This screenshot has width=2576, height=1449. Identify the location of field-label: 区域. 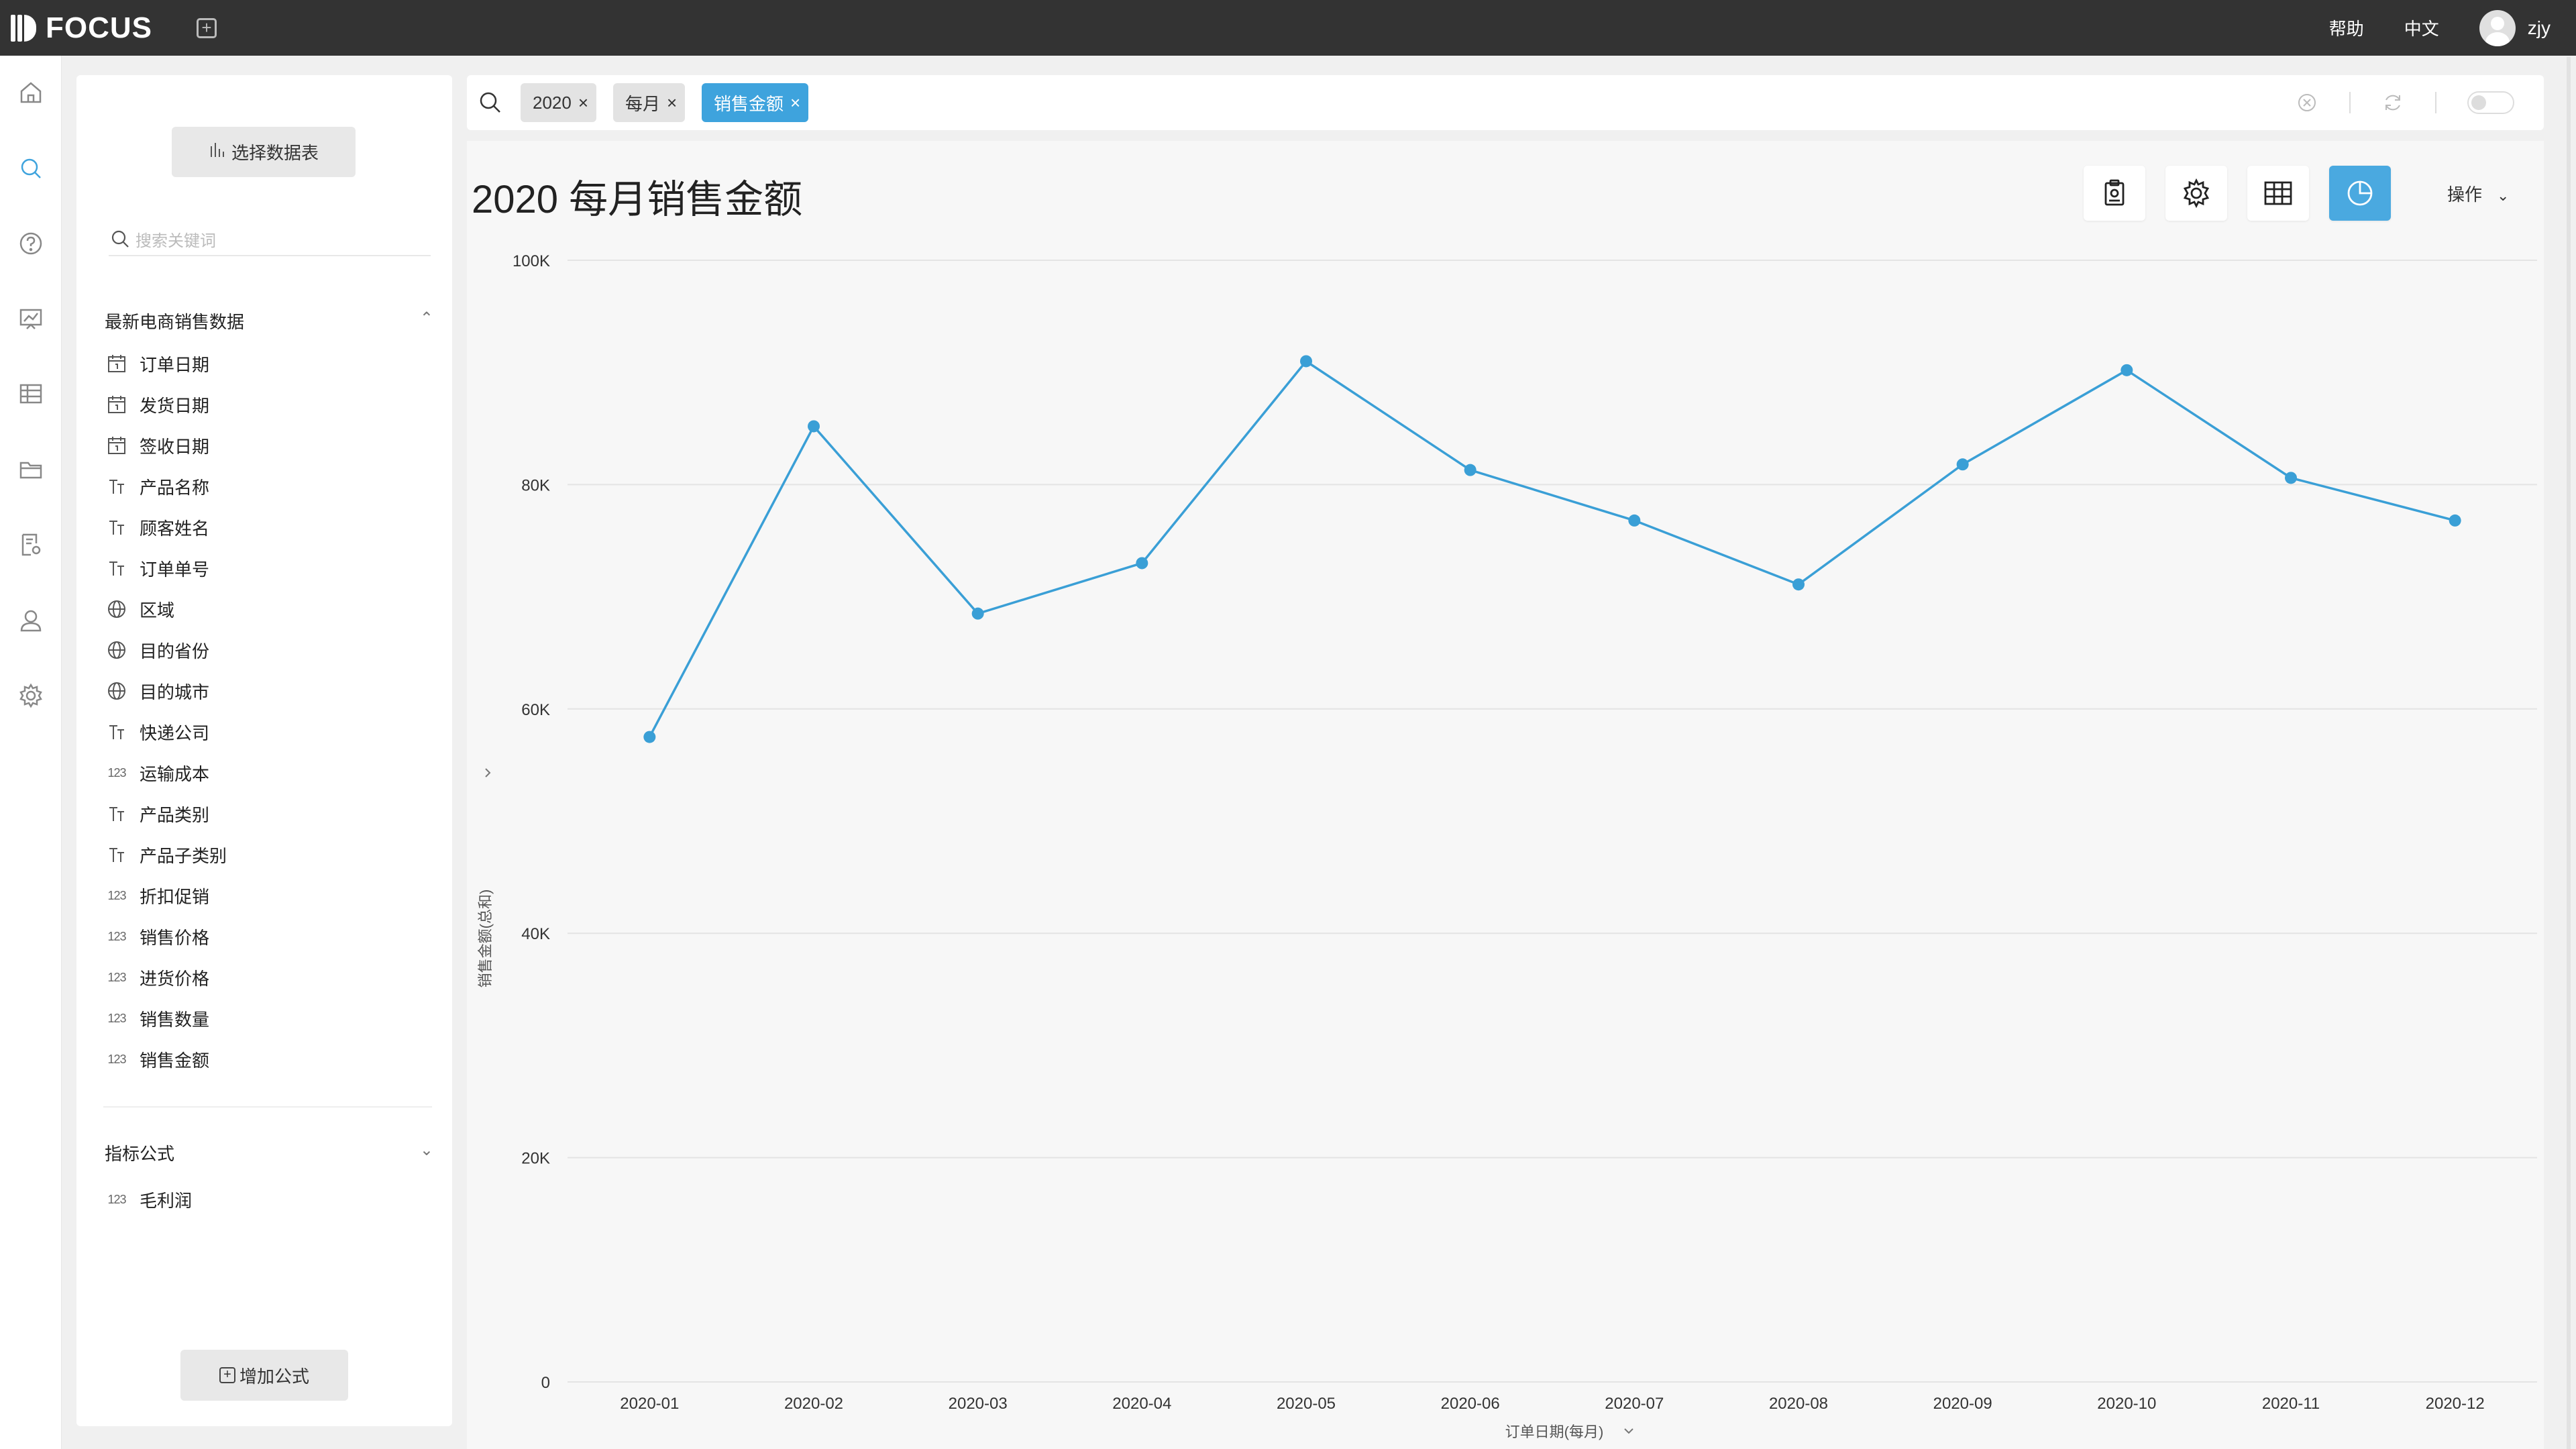
(157, 610).